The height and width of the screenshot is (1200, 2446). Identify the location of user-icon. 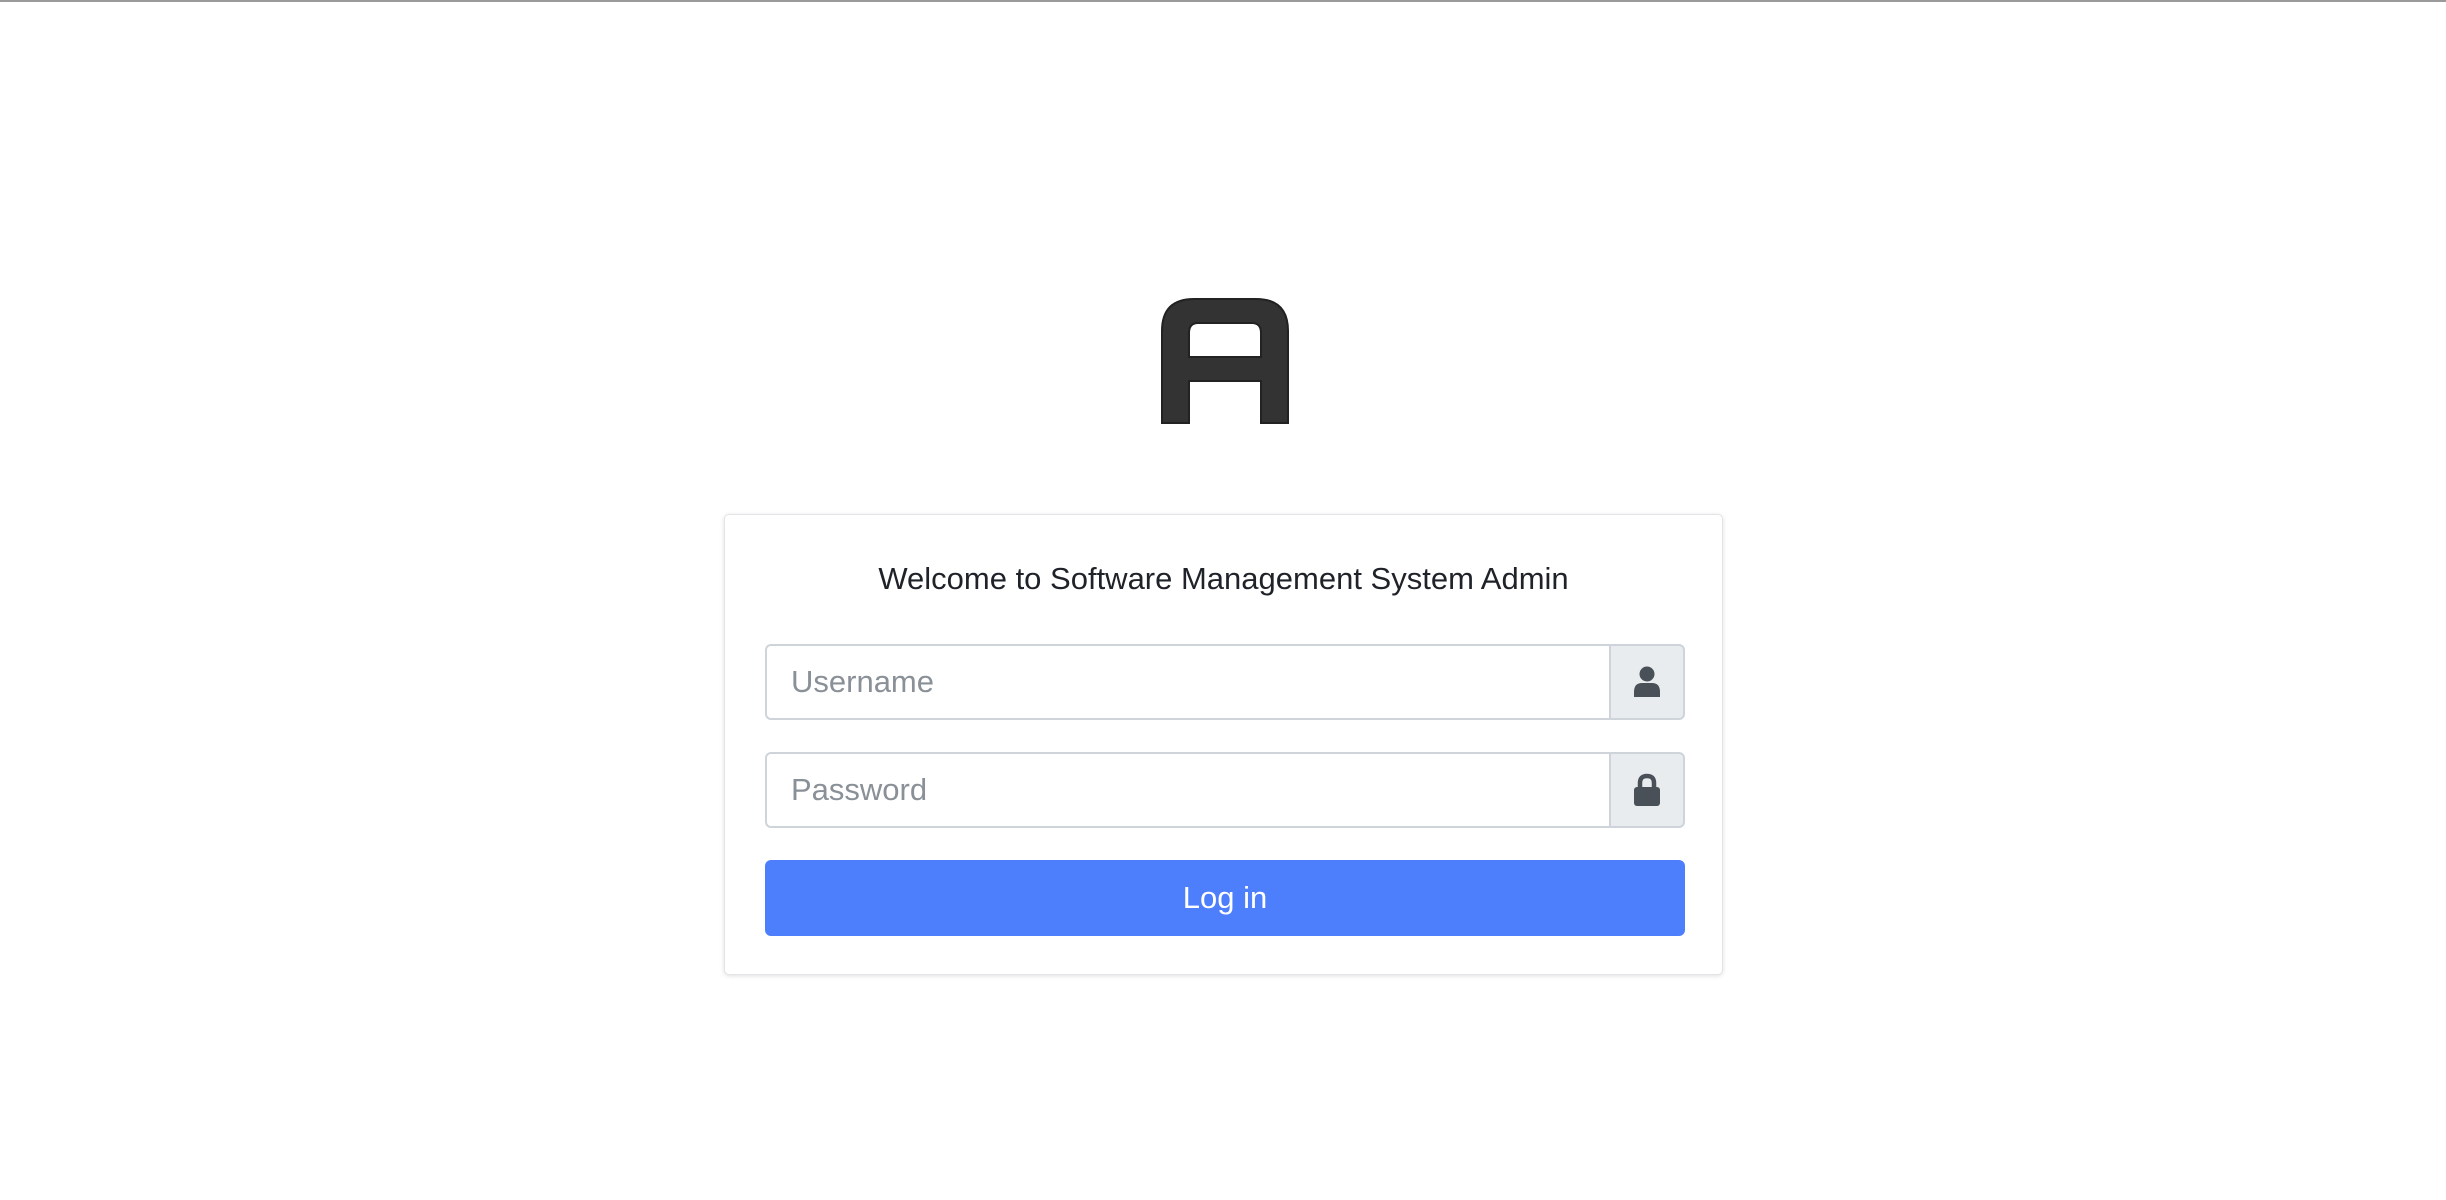
(1647, 681).